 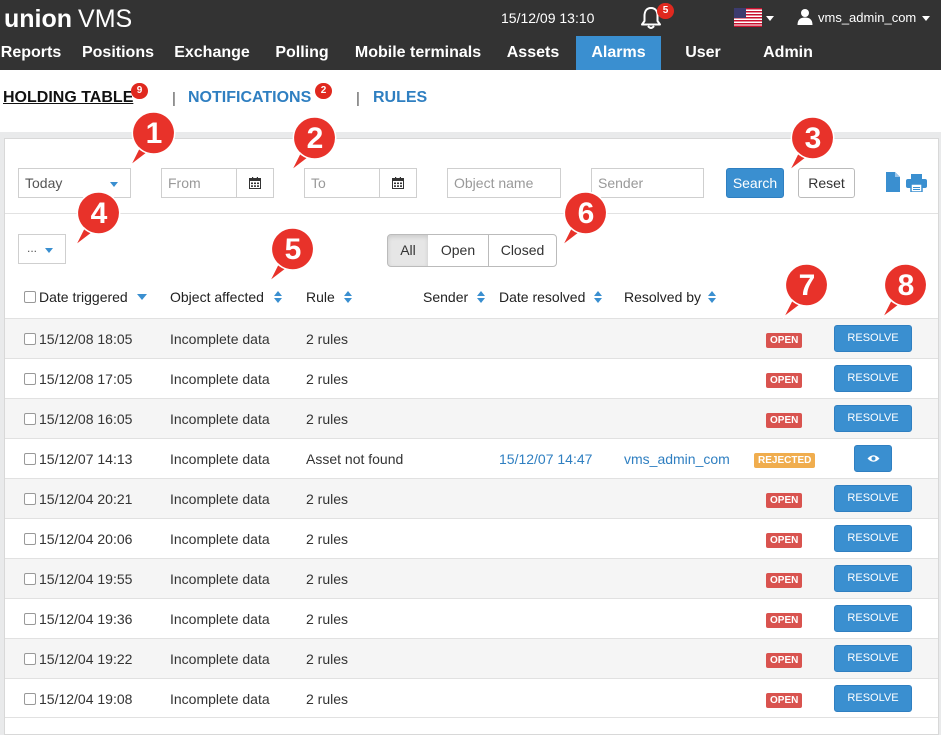 I want to click on nav-polling: Polling, so click(x=302, y=53).